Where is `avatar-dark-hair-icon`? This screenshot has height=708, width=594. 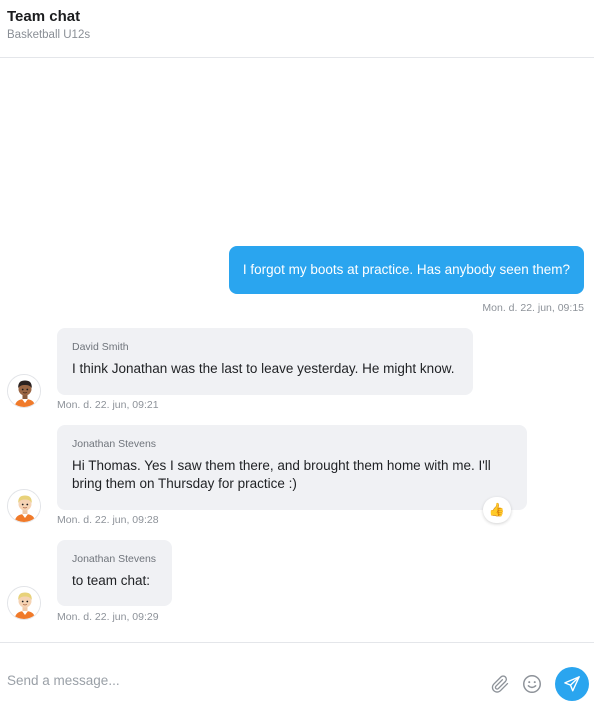 avatar-dark-hair-icon is located at coordinates (24, 391).